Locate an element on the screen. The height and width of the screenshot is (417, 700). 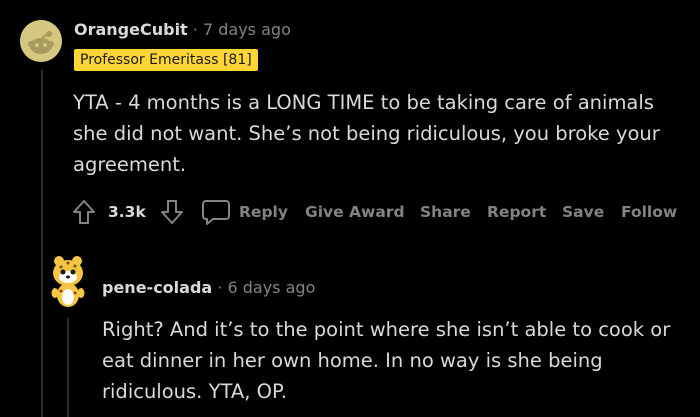
snoo-cheetah-avatar-icon is located at coordinates (68, 283).